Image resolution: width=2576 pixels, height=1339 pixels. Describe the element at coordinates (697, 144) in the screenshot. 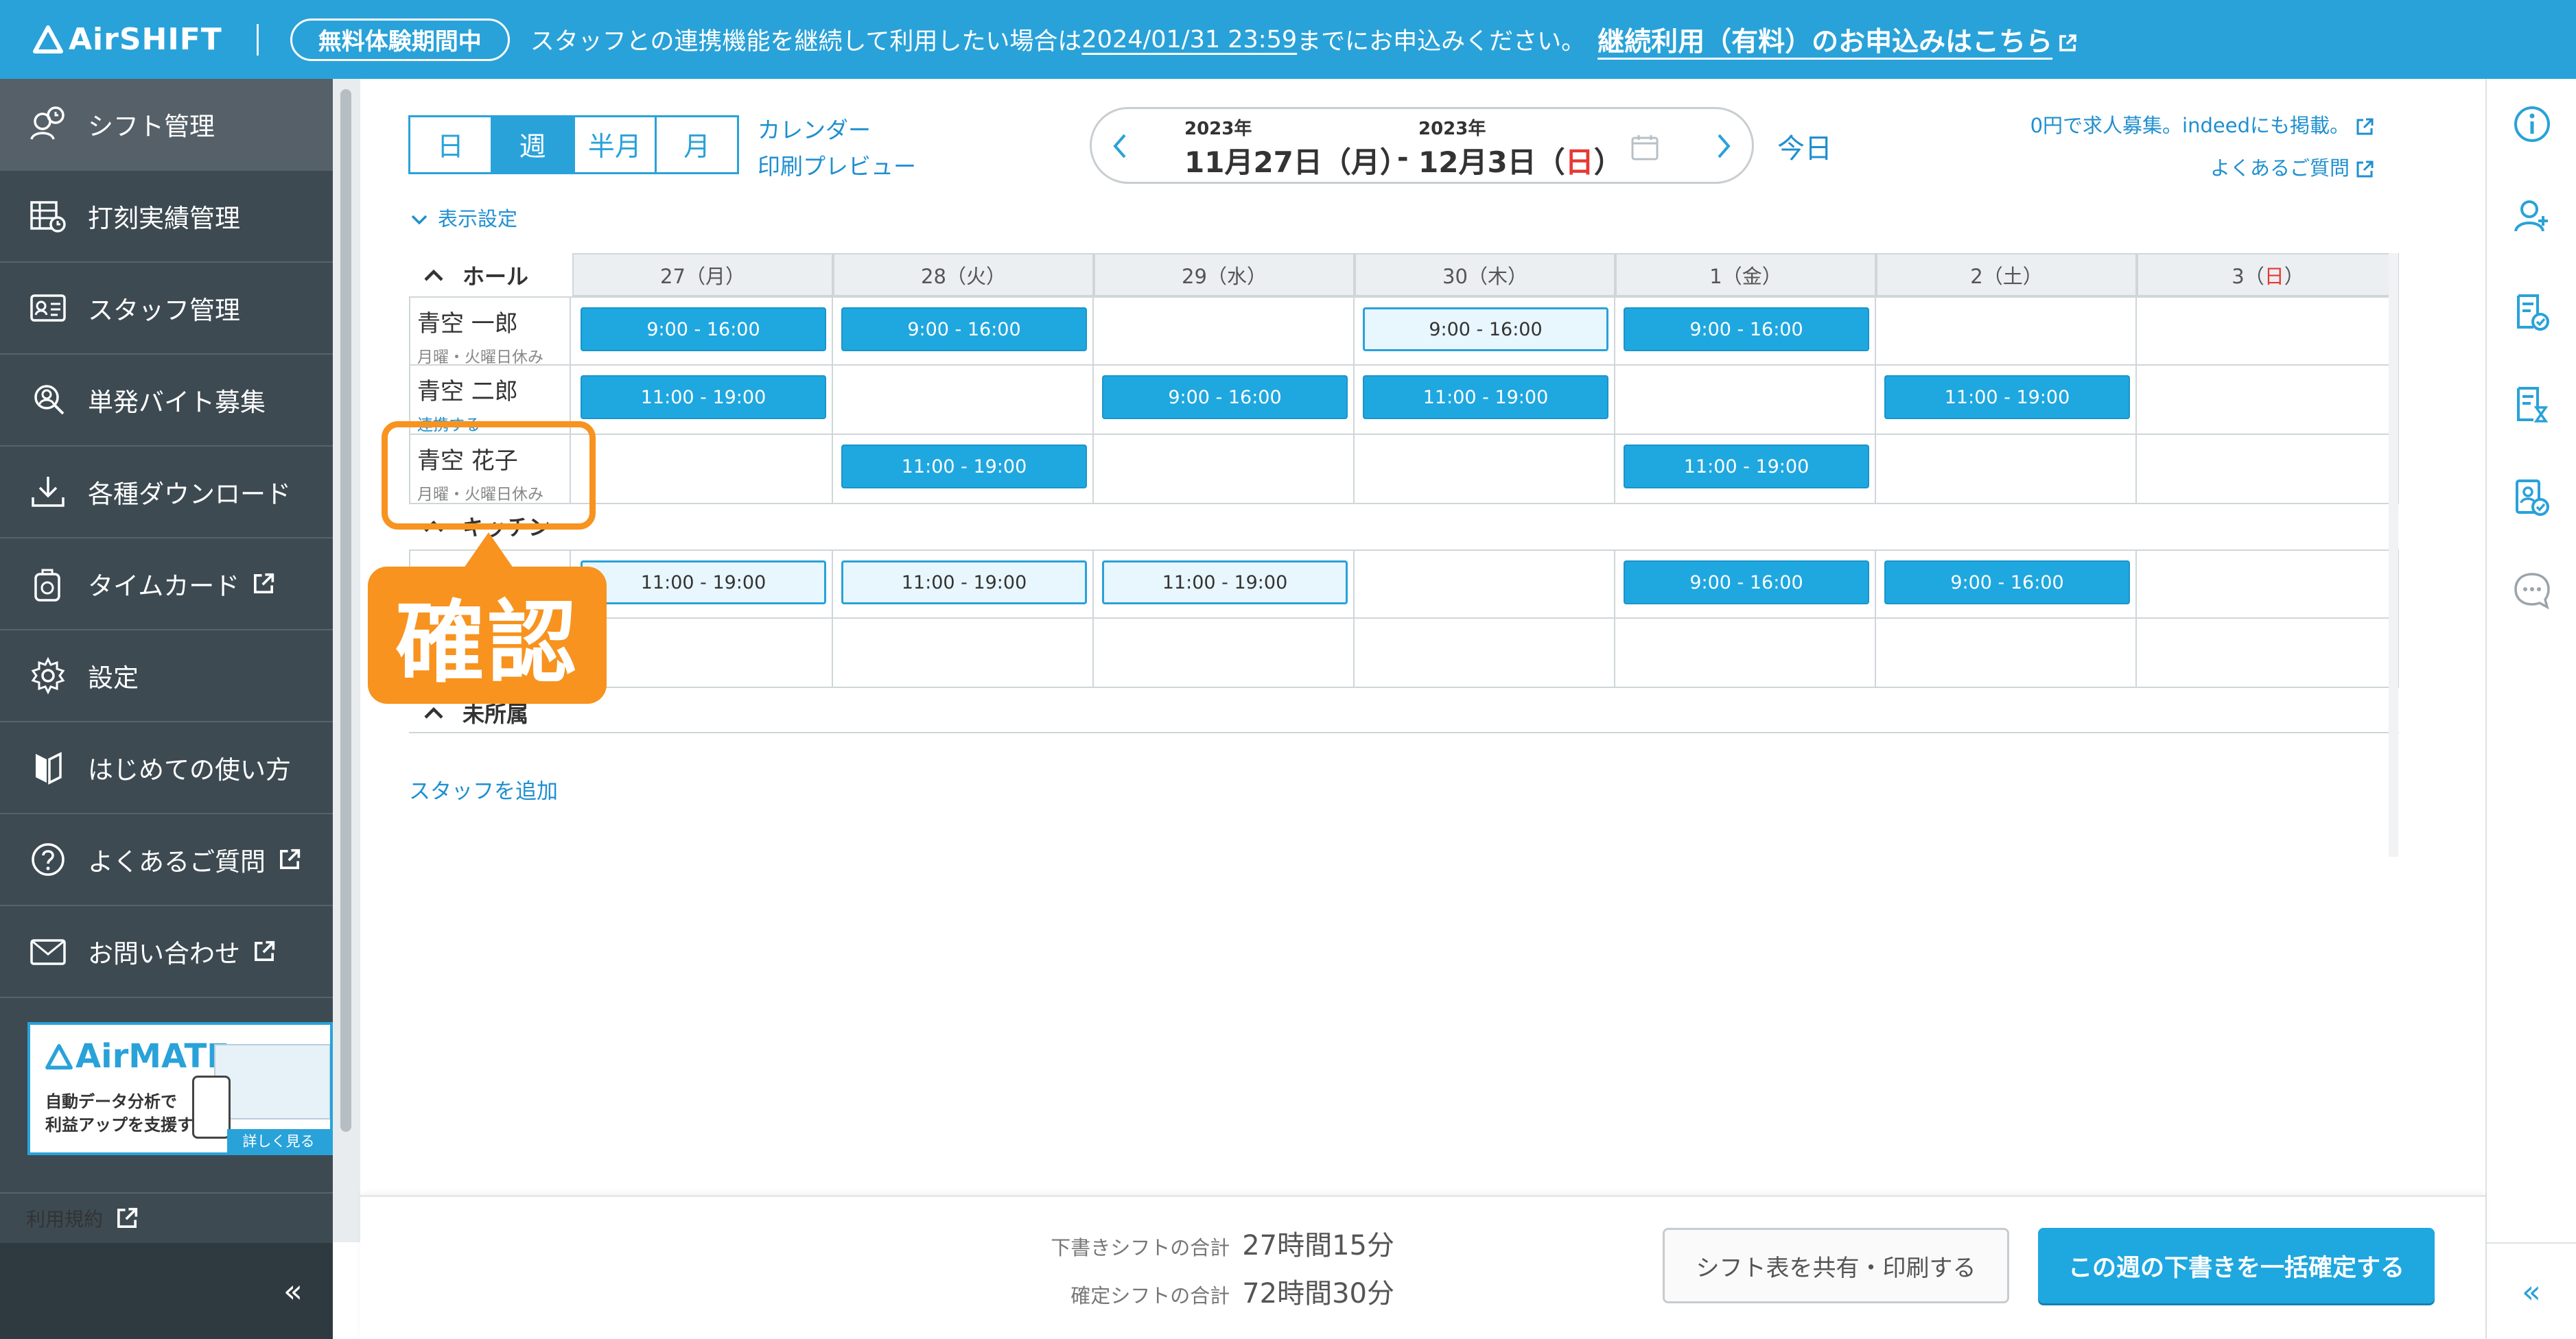

I see `tab-month: 月` at that location.